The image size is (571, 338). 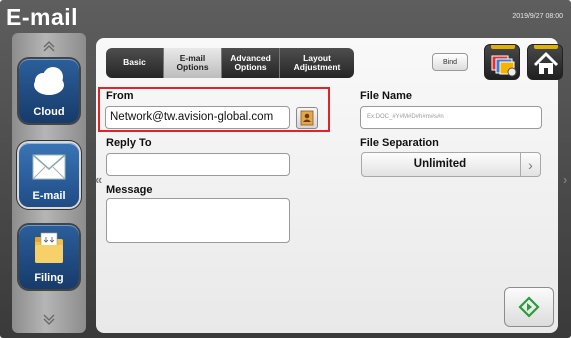 I want to click on reply-to-field, so click(x=198, y=164).